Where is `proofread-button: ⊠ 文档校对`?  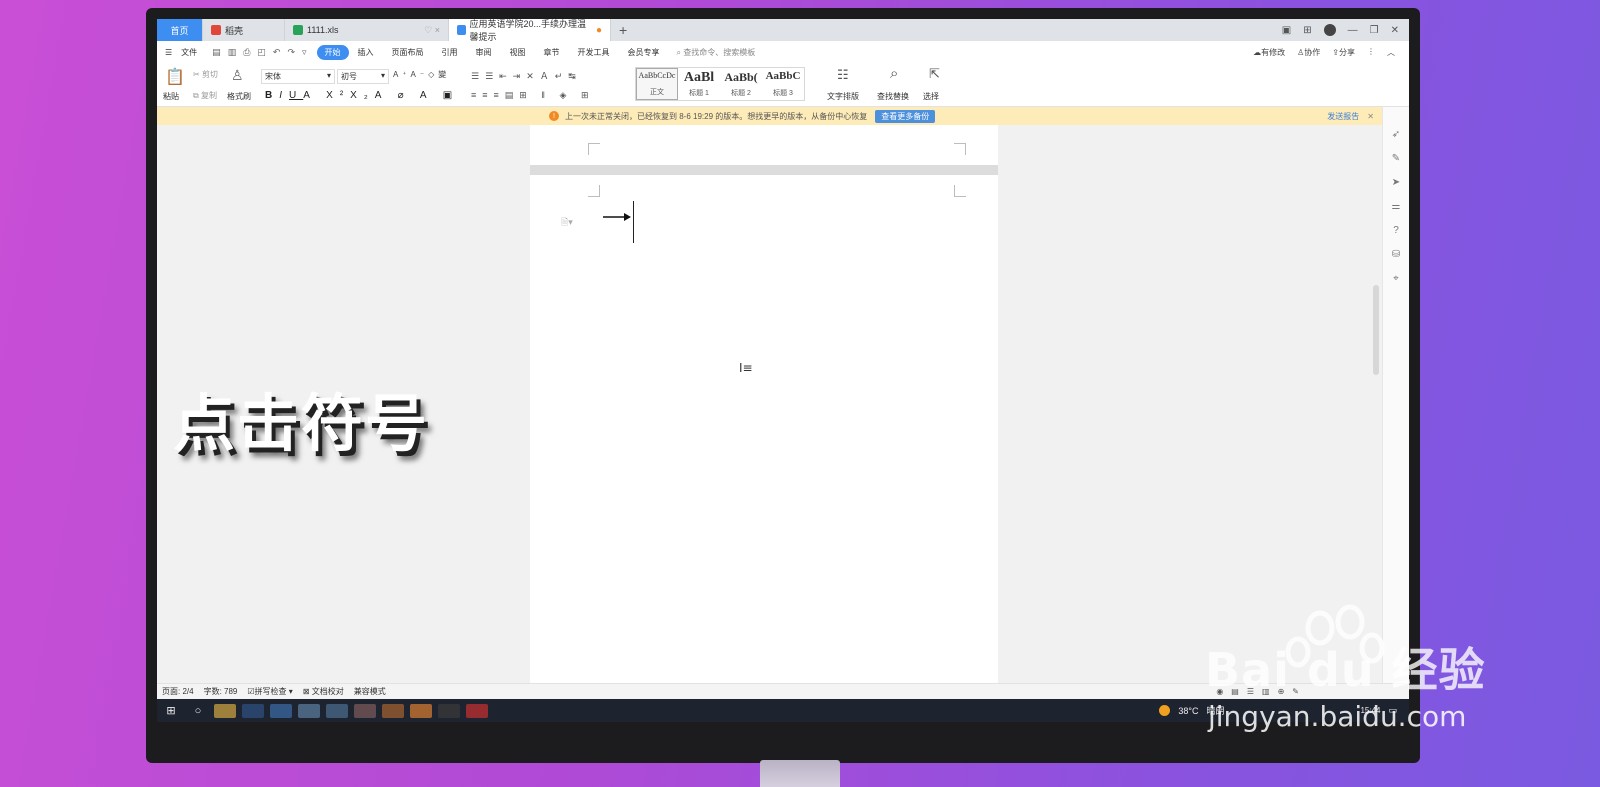 proofread-button: ⊠ 文档校对 is located at coordinates (323, 691).